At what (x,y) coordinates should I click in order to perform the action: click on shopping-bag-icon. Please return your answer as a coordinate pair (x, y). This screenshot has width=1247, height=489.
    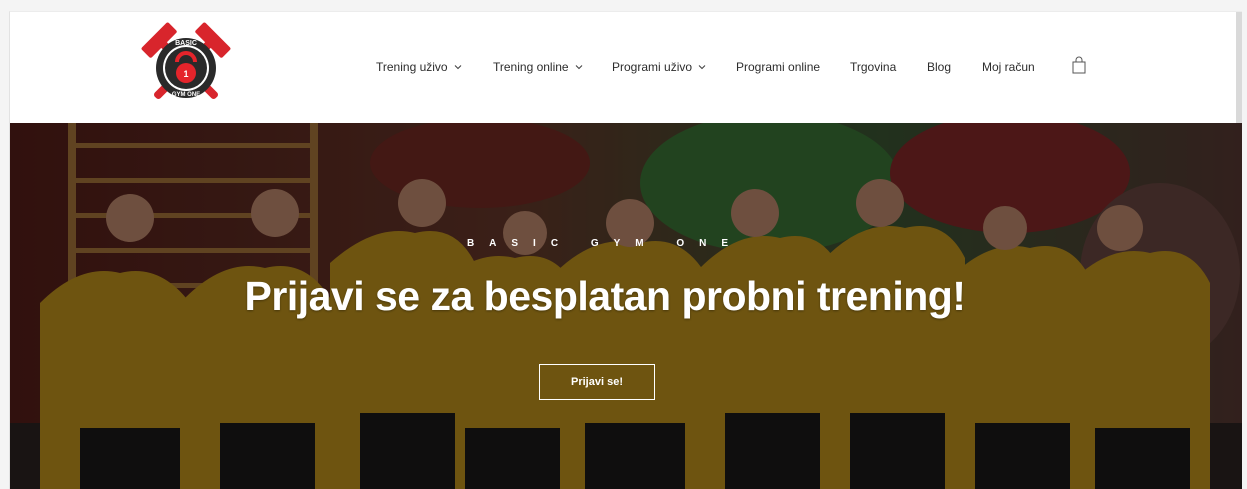
    Looking at the image, I should click on (1079, 65).